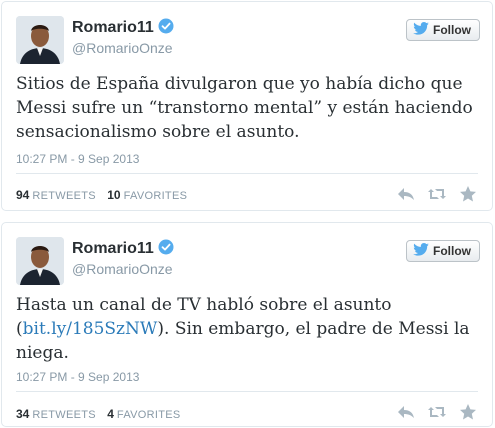  Describe the element at coordinates (114, 195) in the screenshot. I see `favorite-count: 10` at that location.